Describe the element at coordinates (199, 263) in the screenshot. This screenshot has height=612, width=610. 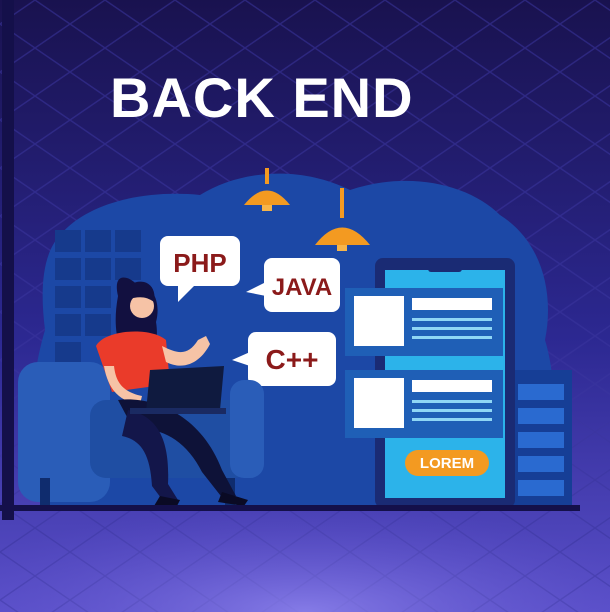
I see `language-php: PHP` at that location.